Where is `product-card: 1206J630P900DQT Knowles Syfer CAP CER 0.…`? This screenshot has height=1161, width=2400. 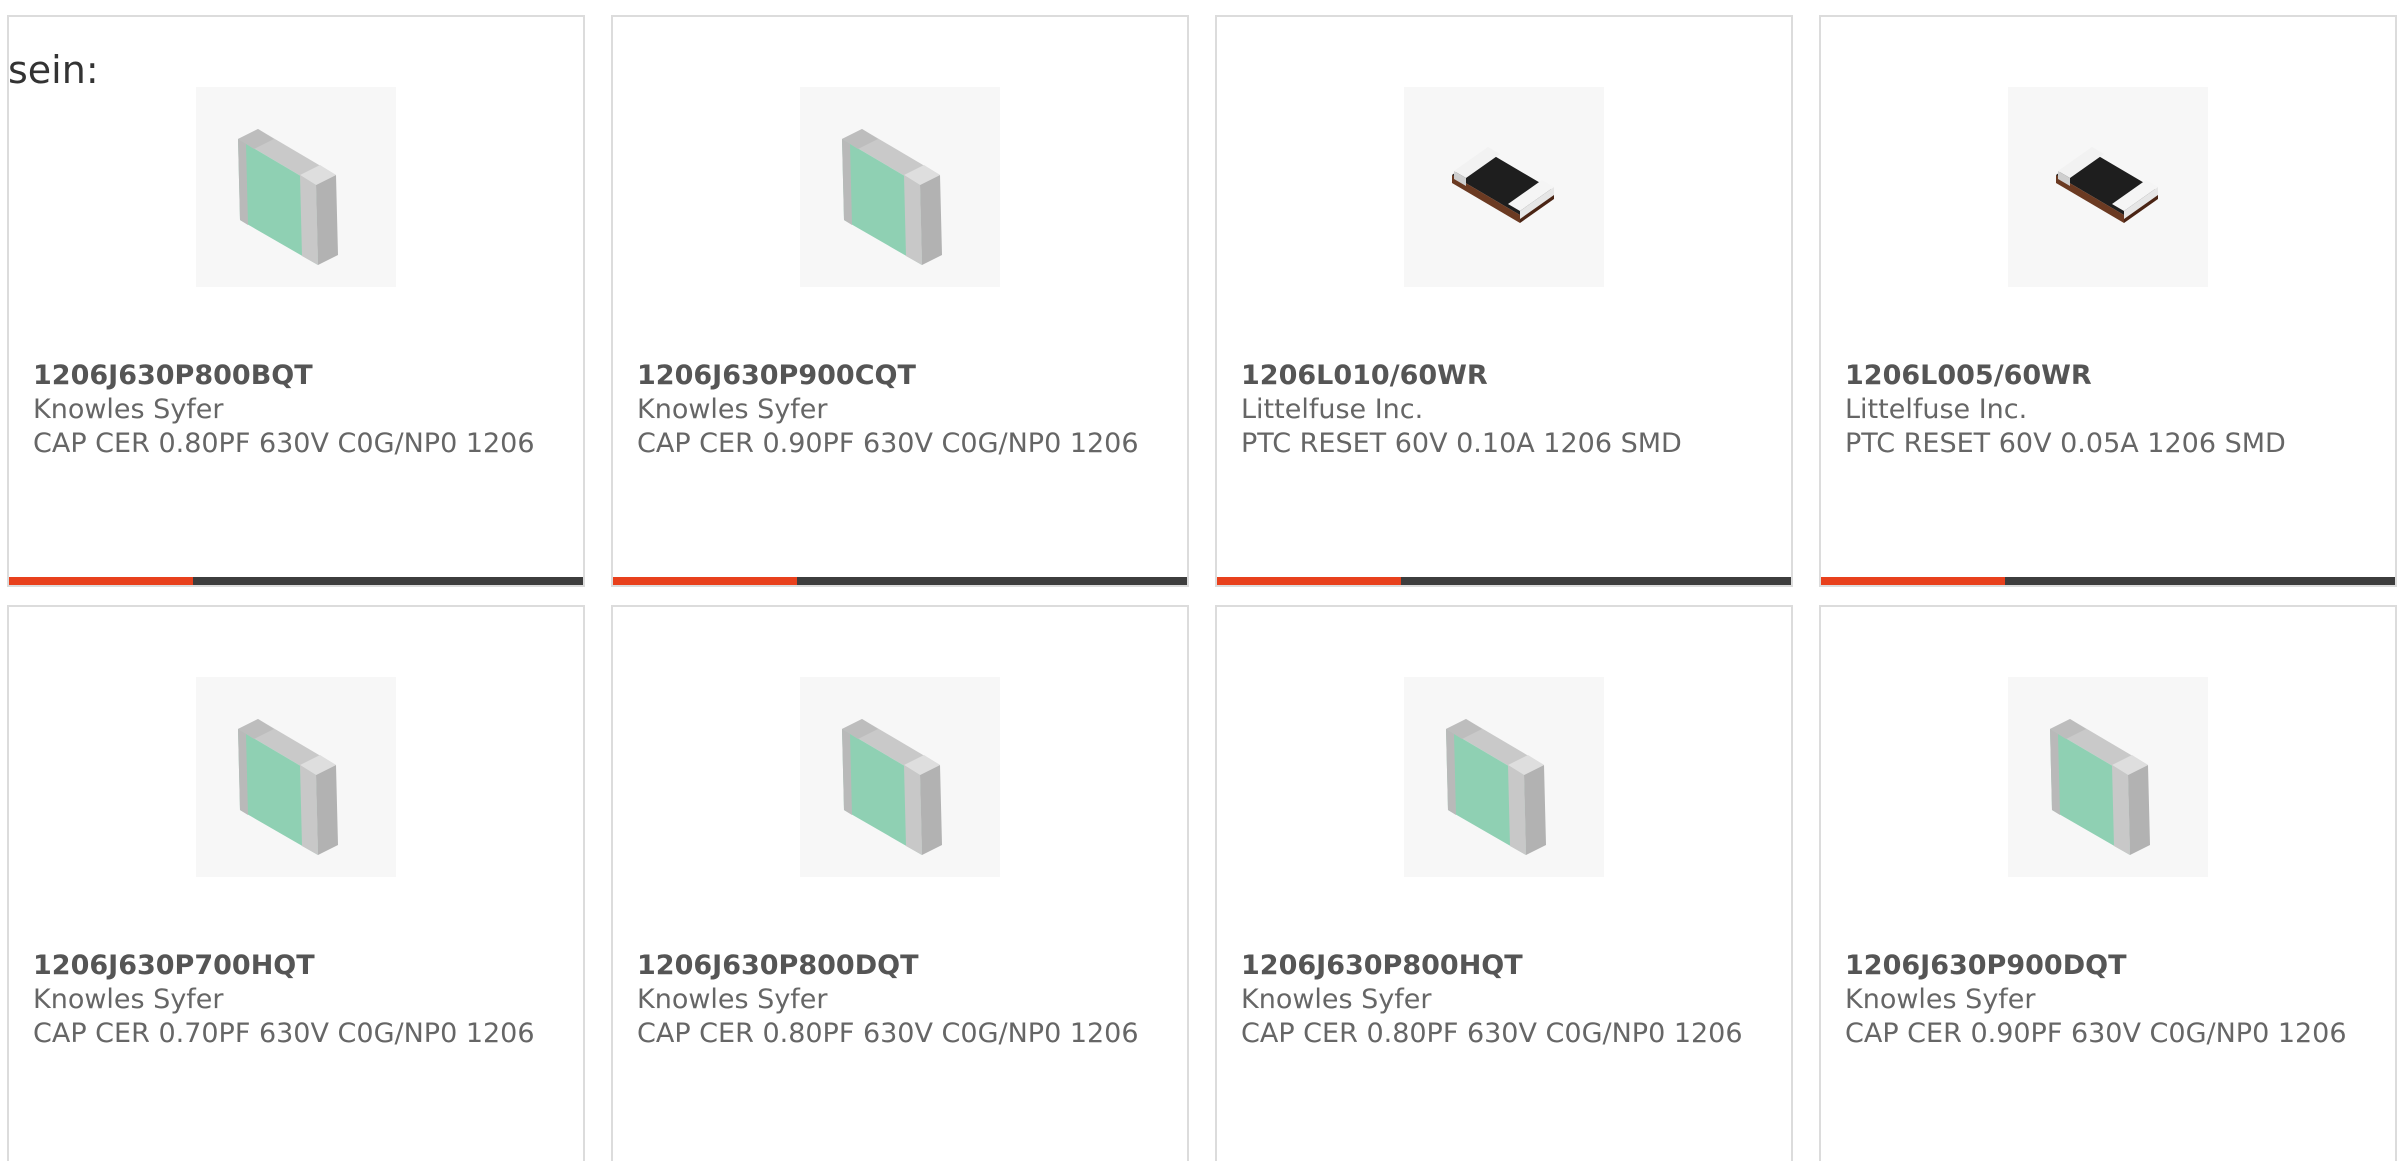 product-card: 1206J630P900DQT Knowles Syfer CAP CER 0.… is located at coordinates (2108, 883).